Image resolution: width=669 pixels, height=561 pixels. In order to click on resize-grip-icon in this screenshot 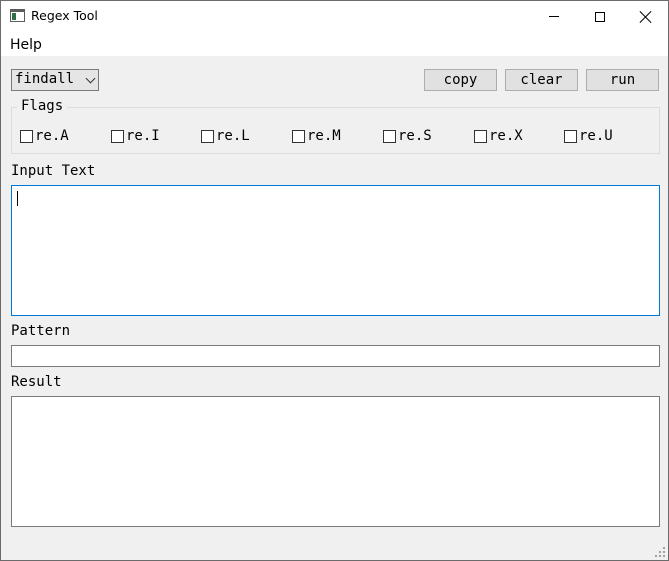, I will do `click(660, 552)`.